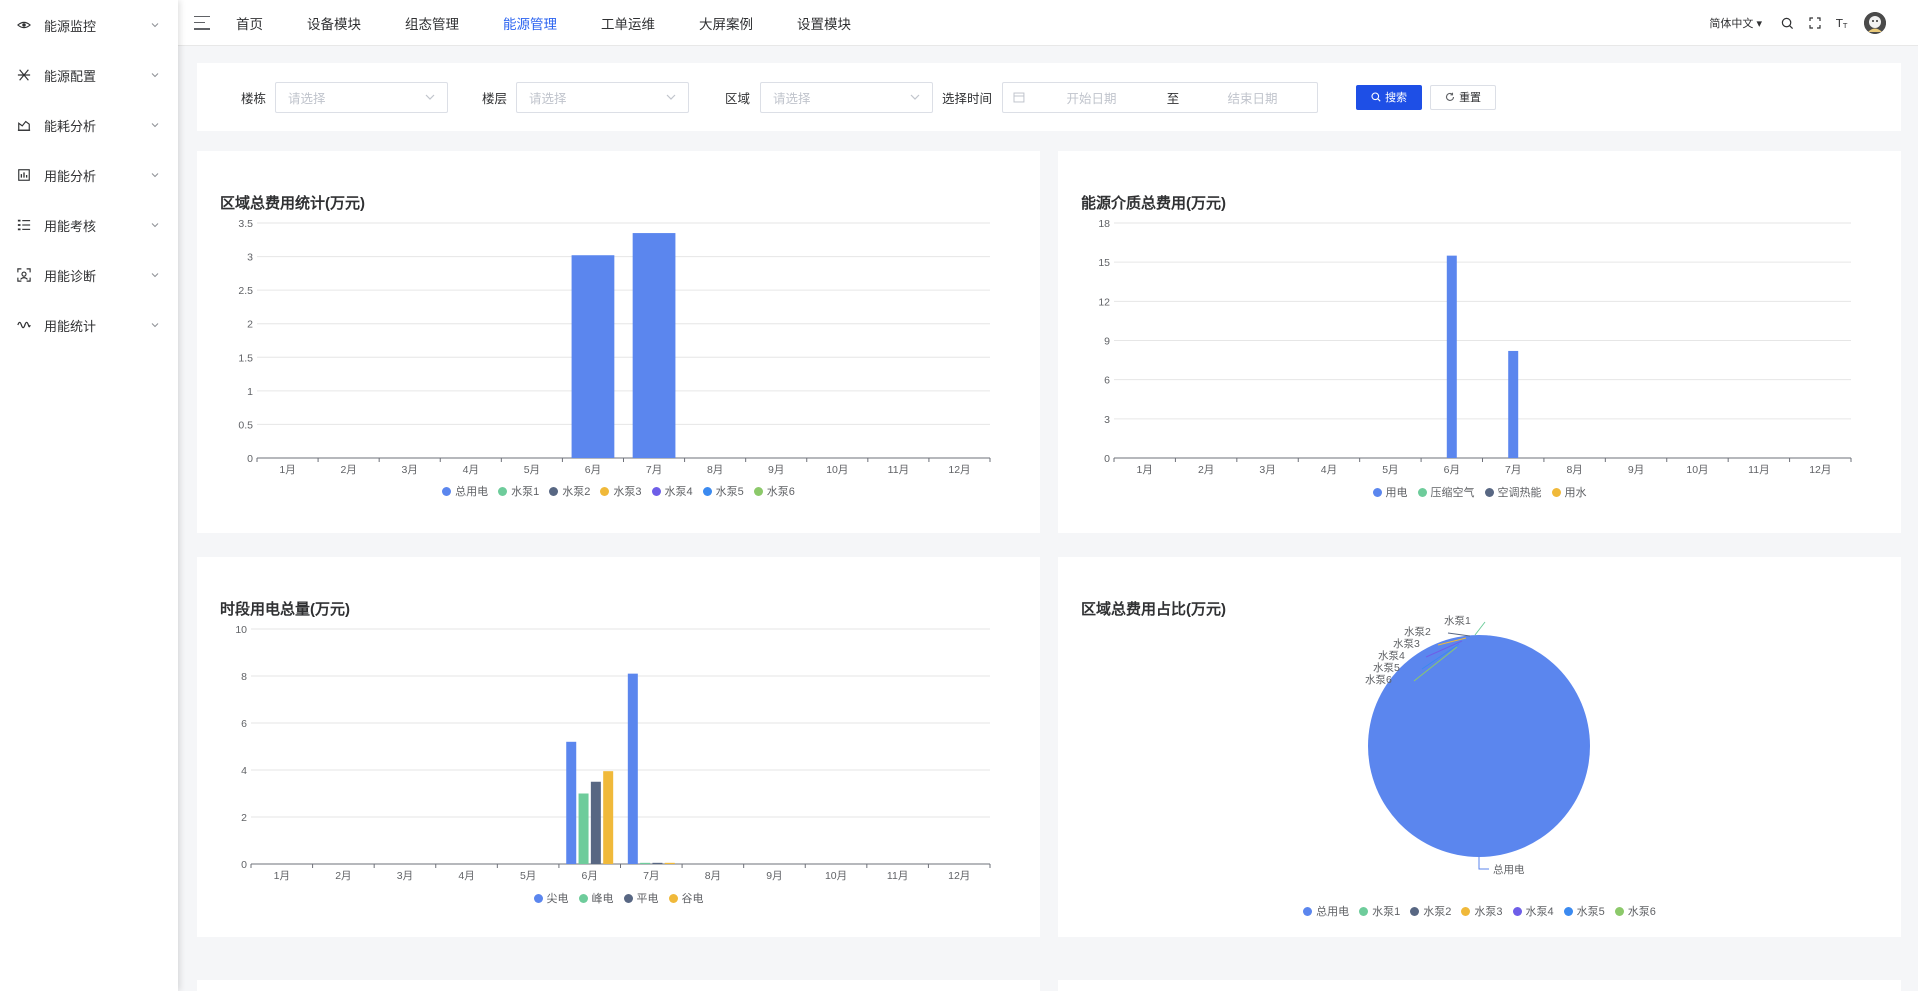 This screenshot has width=1918, height=991. I want to click on y-tick-label: 6, so click(244, 724).